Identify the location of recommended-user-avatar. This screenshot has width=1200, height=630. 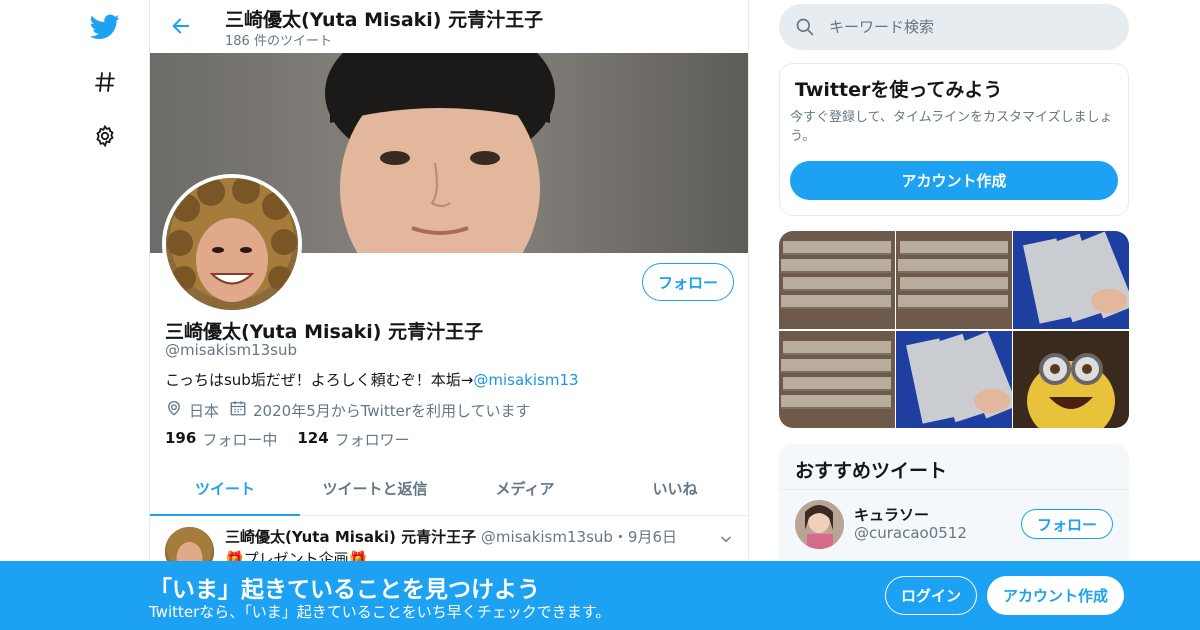
(819, 524).